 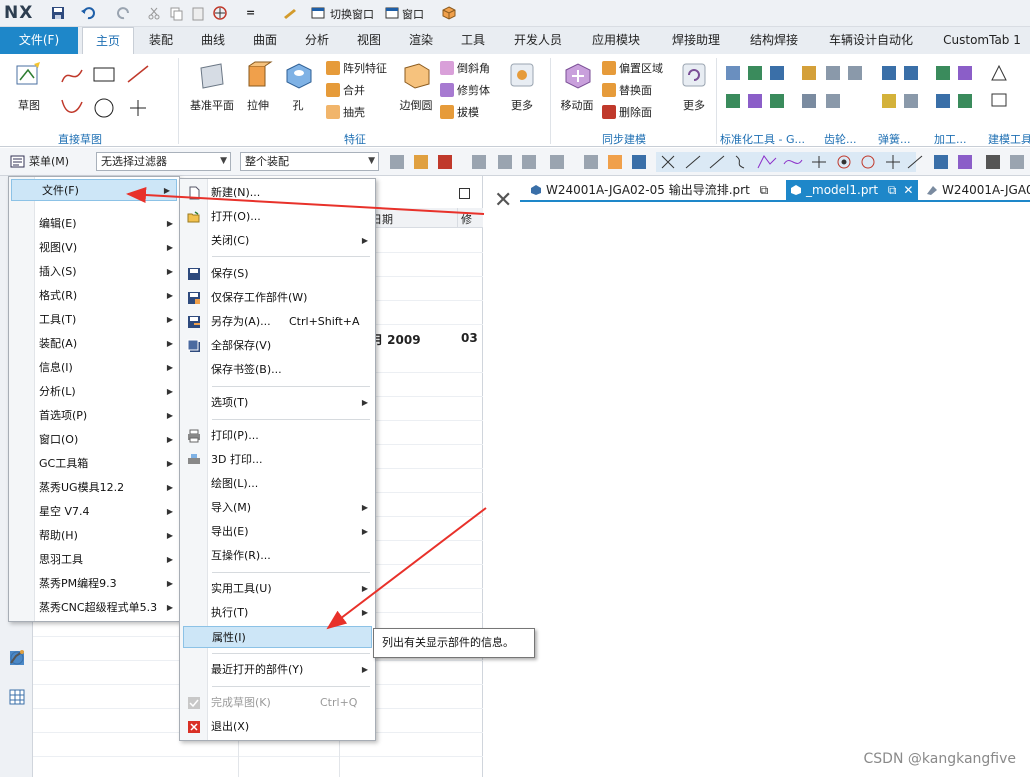 I want to click on document-tab-active: _model1.prt ⧉ ✕, so click(x=852, y=190).